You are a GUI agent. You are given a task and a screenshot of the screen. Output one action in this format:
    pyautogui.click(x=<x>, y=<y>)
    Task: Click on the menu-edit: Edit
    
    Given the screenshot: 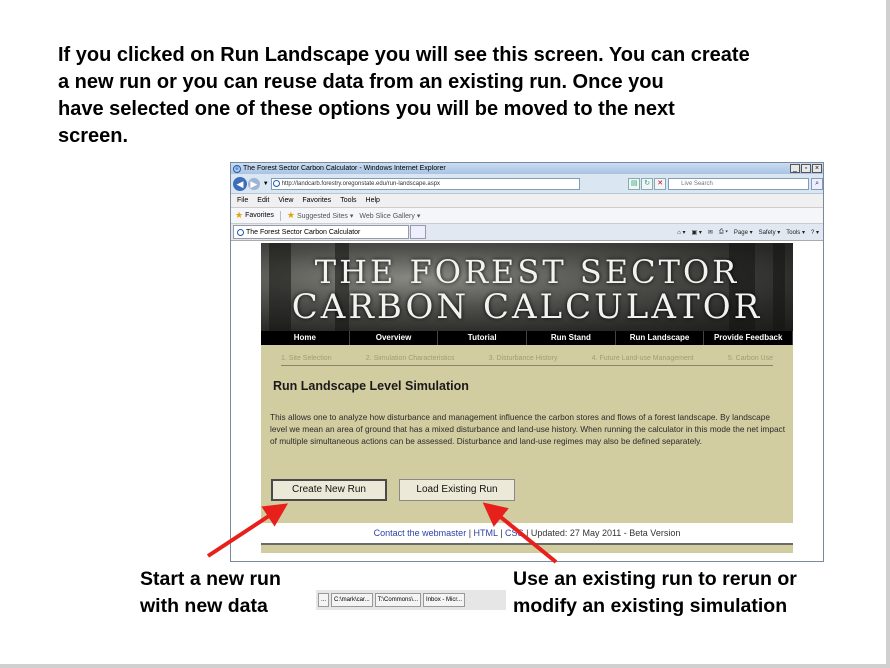 What is the action you would take?
    pyautogui.click(x=263, y=200)
    